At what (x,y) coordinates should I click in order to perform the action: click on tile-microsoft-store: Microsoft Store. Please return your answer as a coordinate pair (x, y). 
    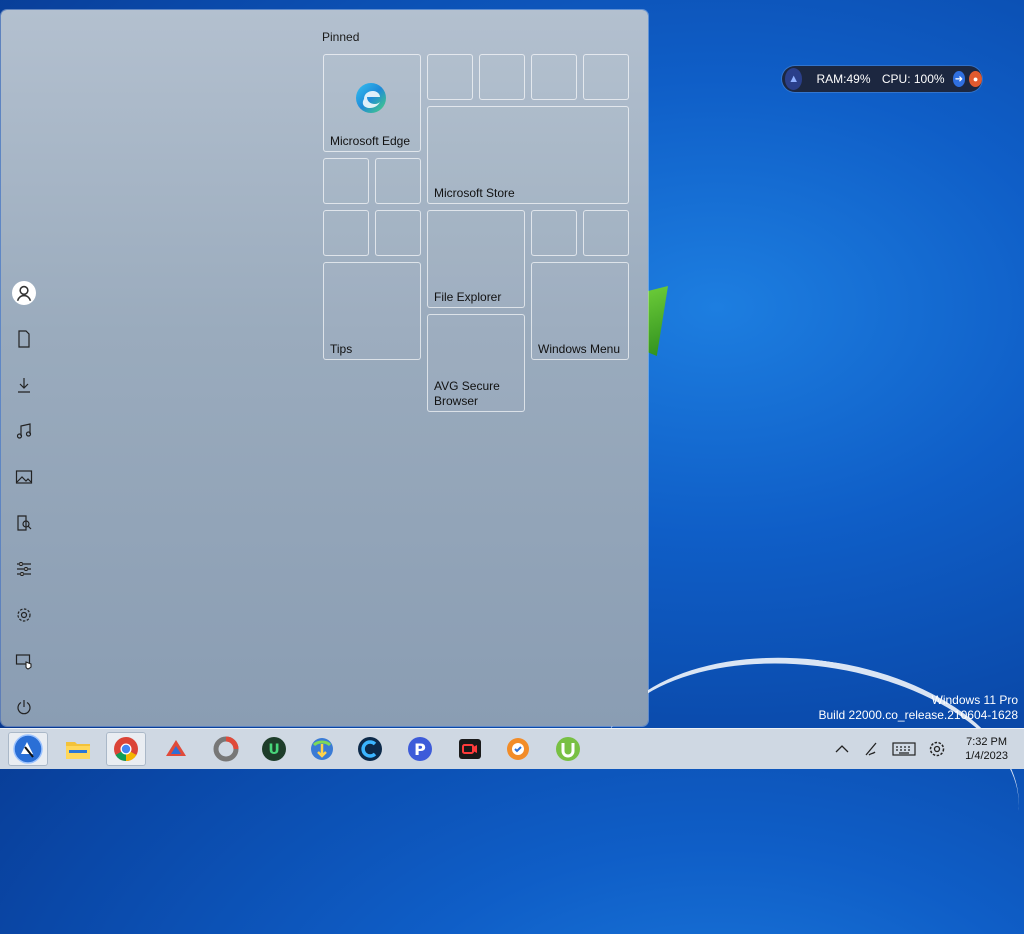
    Looking at the image, I should click on (528, 155).